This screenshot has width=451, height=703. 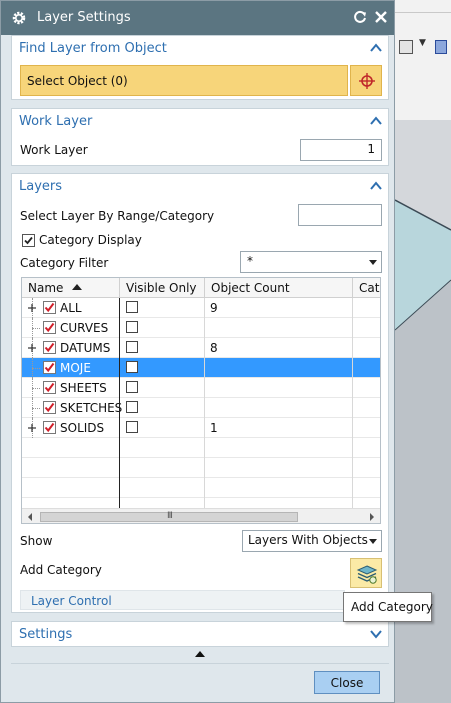 I want to click on scrollbar-thumb: III, so click(x=169, y=516).